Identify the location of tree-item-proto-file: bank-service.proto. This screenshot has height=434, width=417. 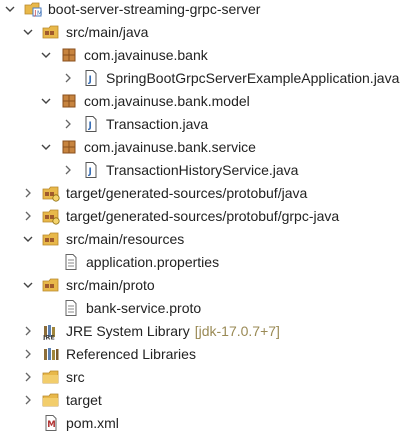
(131, 308).